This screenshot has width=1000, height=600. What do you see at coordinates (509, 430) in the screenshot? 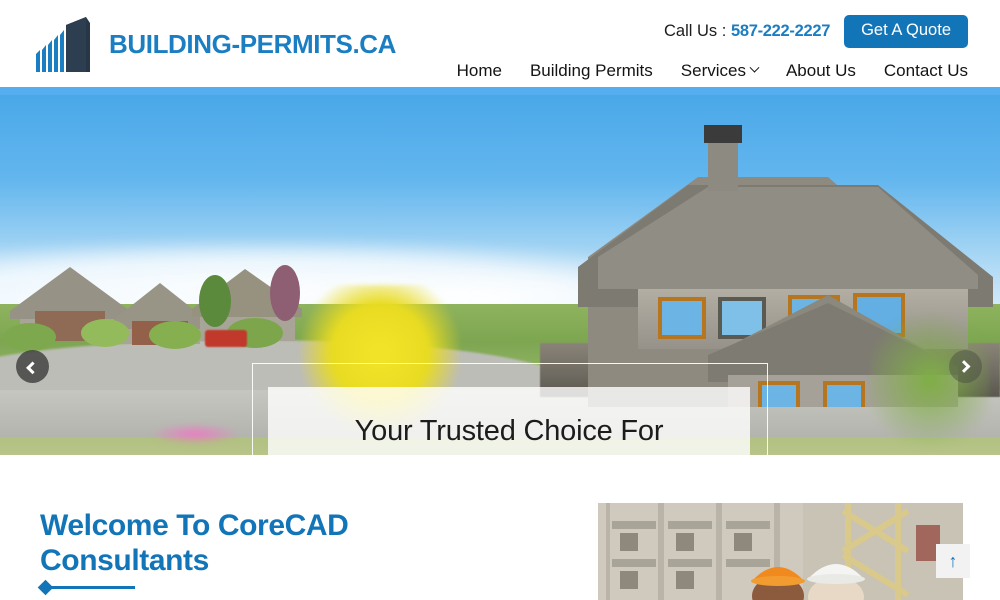
I see `hero-caption-line-1: Your Trusted Choice For` at bounding box center [509, 430].